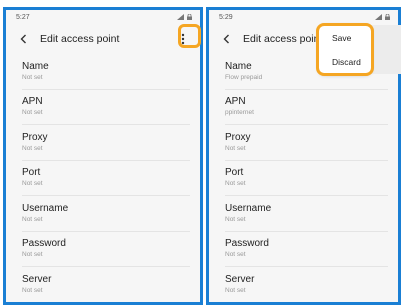 This screenshot has width=401, height=308. I want to click on highlight-more-options, so click(189, 36).